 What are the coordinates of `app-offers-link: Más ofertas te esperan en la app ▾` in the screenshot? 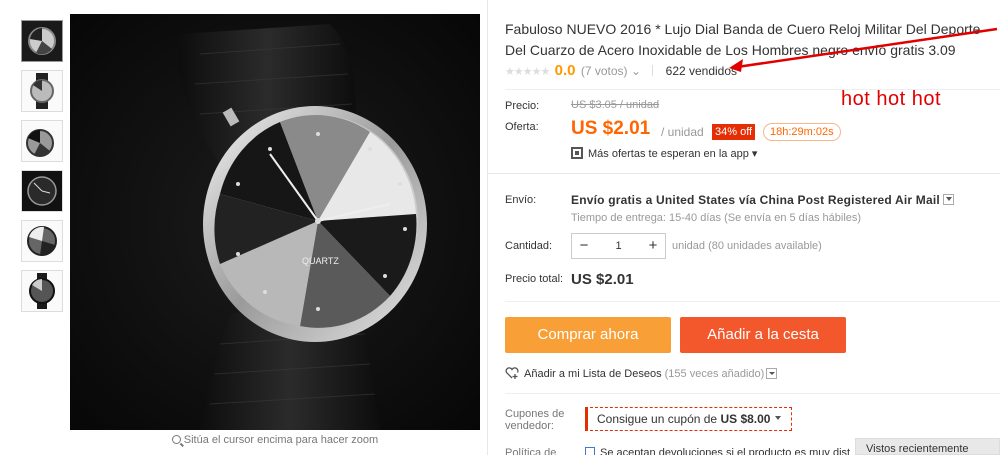 It's located at (664, 153).